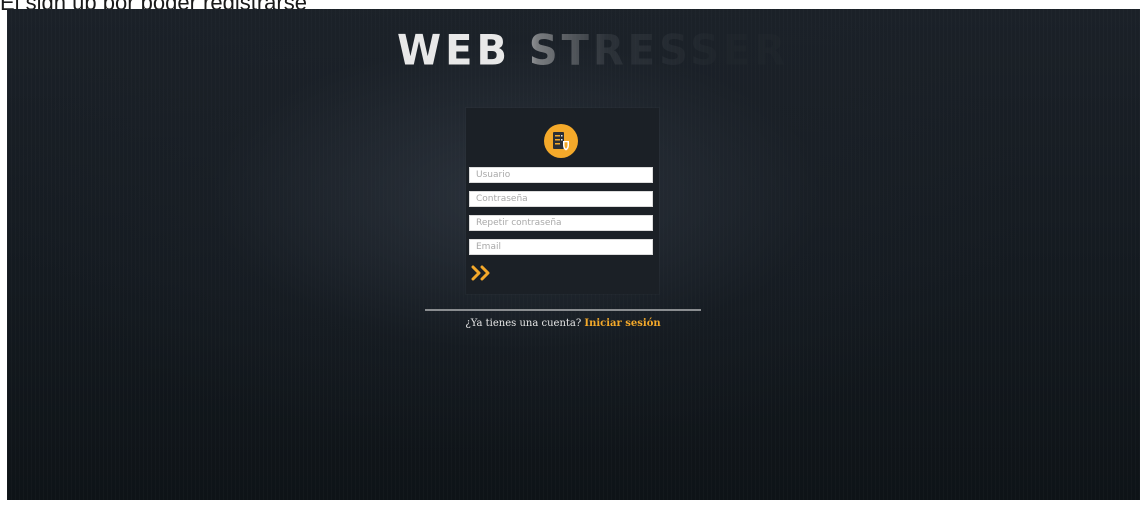 The width and height of the screenshot is (1146, 507). I want to click on double-chevron-right-icon, so click(480, 273).